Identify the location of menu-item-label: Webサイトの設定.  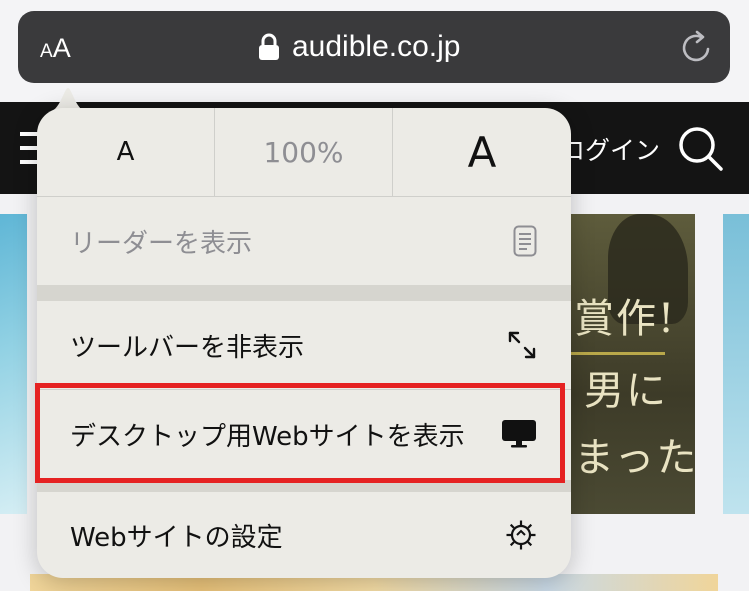
(176, 537).